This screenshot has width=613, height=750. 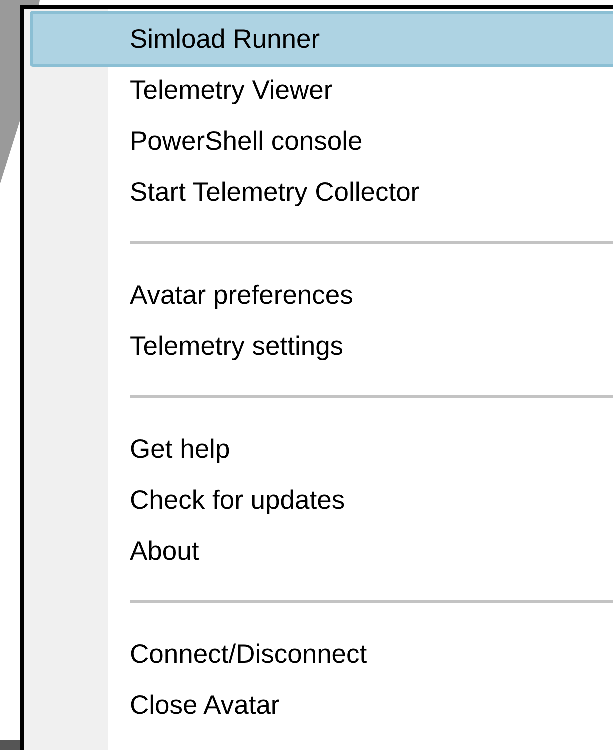 I want to click on menu-item: Simload Runner, so click(x=321, y=39).